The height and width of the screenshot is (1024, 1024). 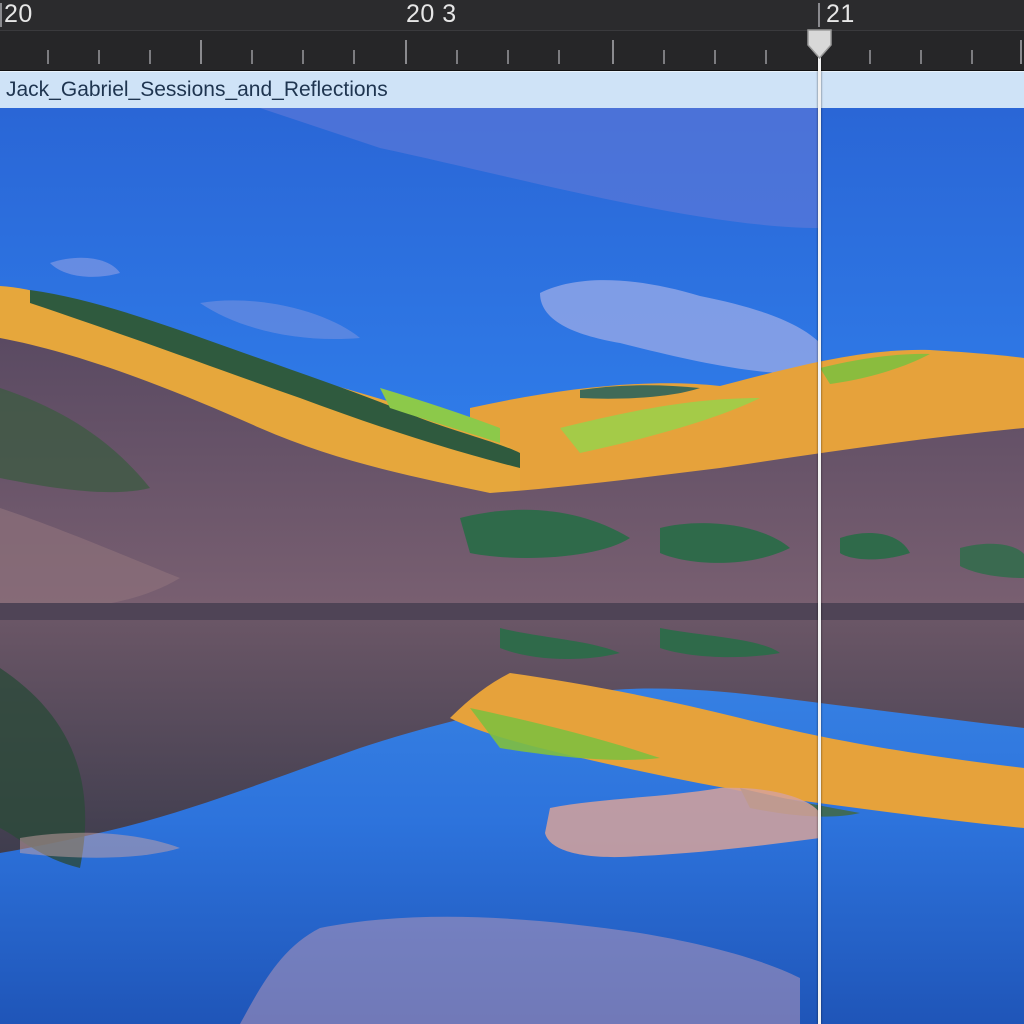 What do you see at coordinates (840, 14) in the screenshot?
I see `ruler-label-21: 21` at bounding box center [840, 14].